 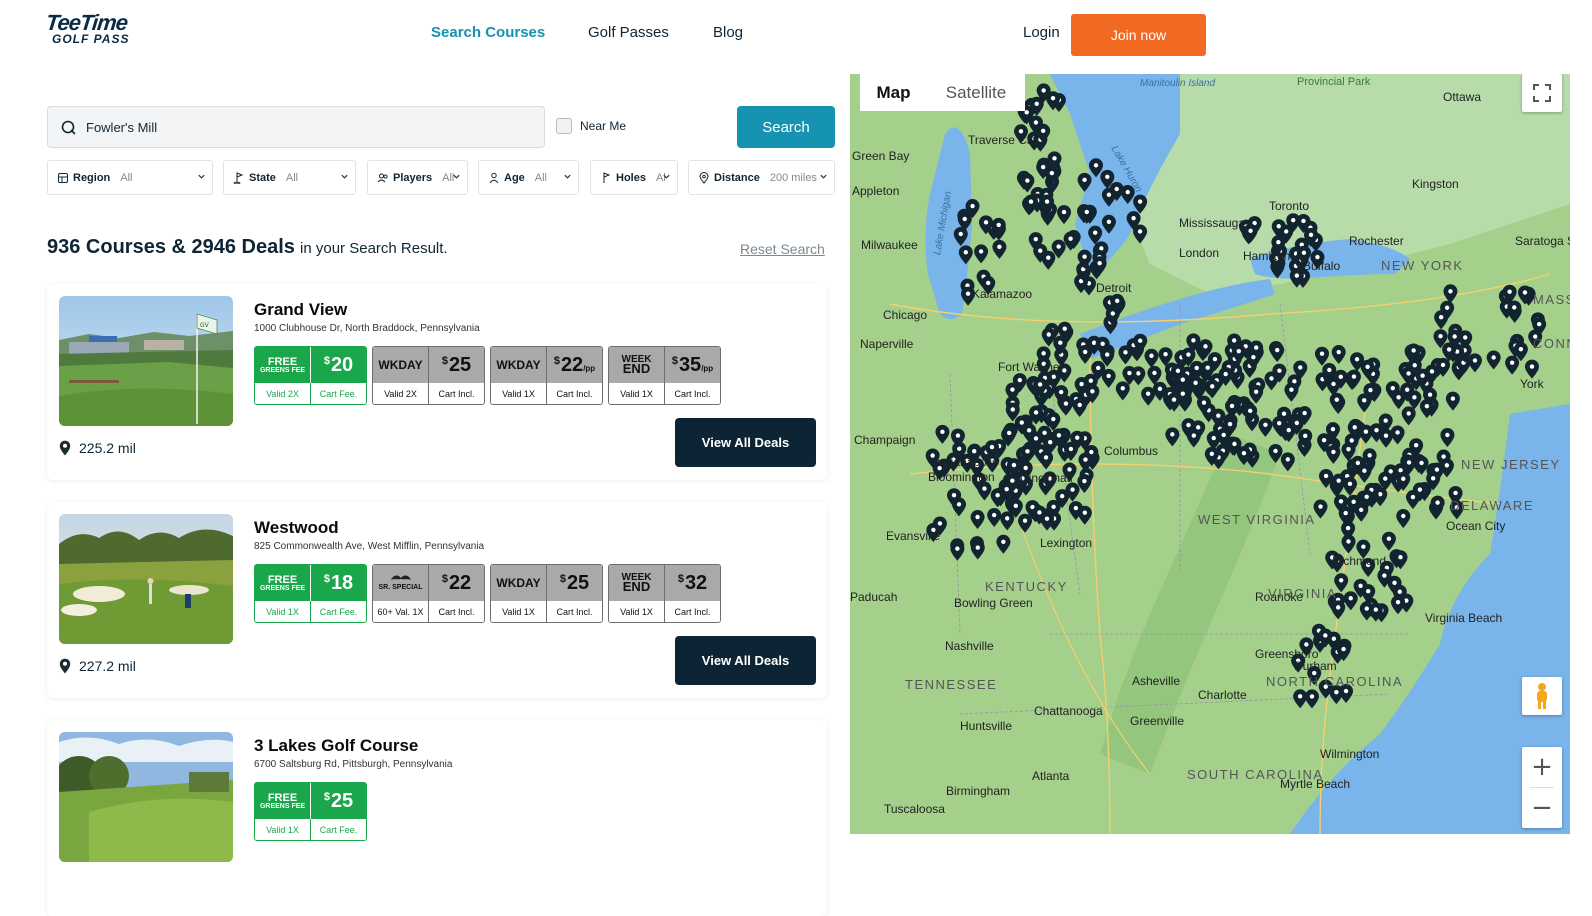 I want to click on map-label: Lexington, so click(x=1066, y=543).